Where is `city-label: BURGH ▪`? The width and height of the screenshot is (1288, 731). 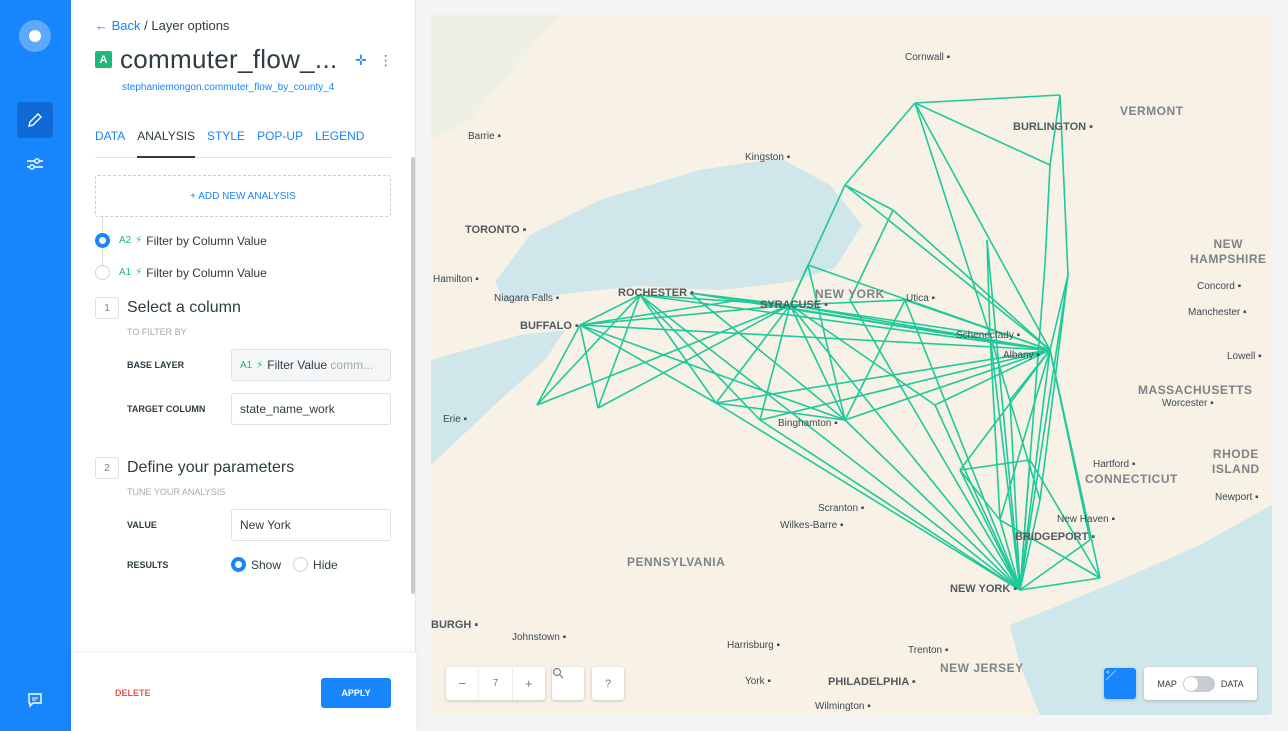
city-label: BURGH ▪ is located at coordinates (455, 625).